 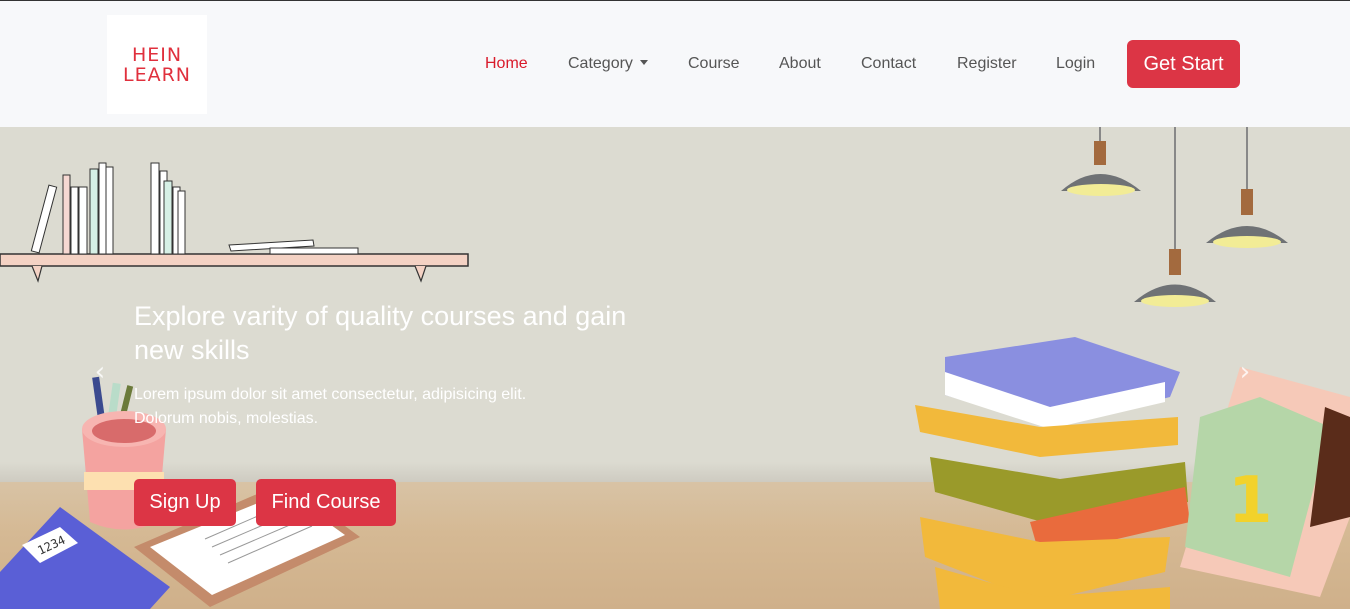 I want to click on caret-down-icon, so click(x=643, y=62).